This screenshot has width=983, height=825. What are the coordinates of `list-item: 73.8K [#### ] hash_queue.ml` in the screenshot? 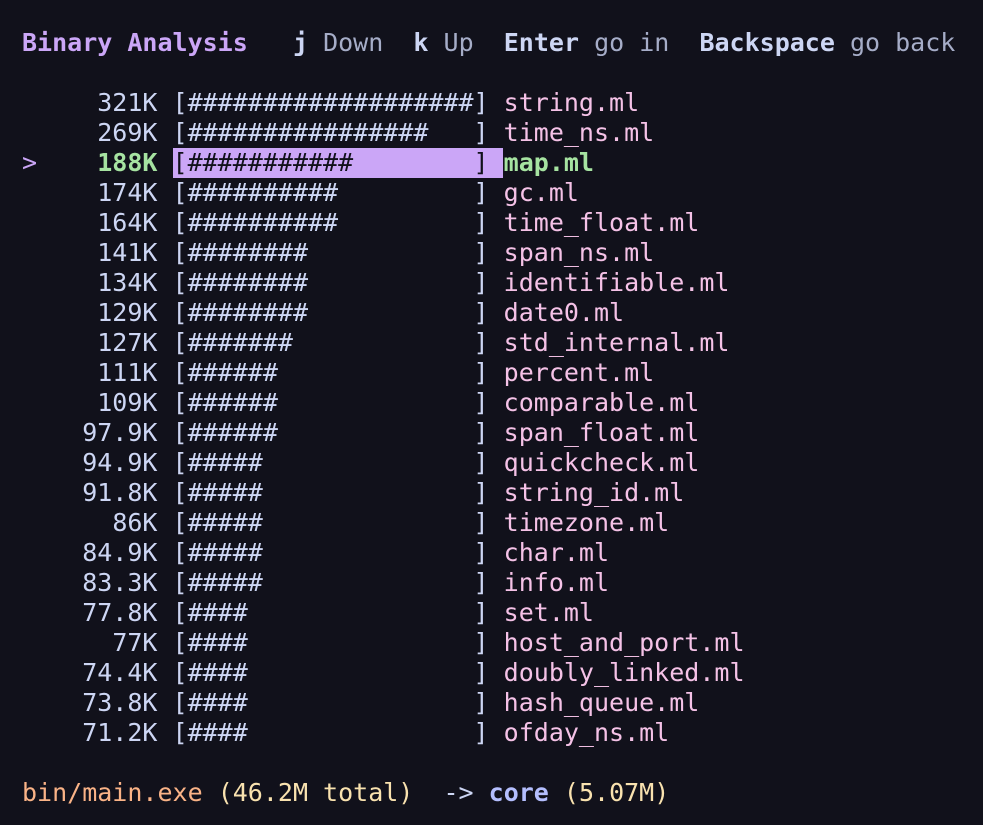 It's located at (360, 703).